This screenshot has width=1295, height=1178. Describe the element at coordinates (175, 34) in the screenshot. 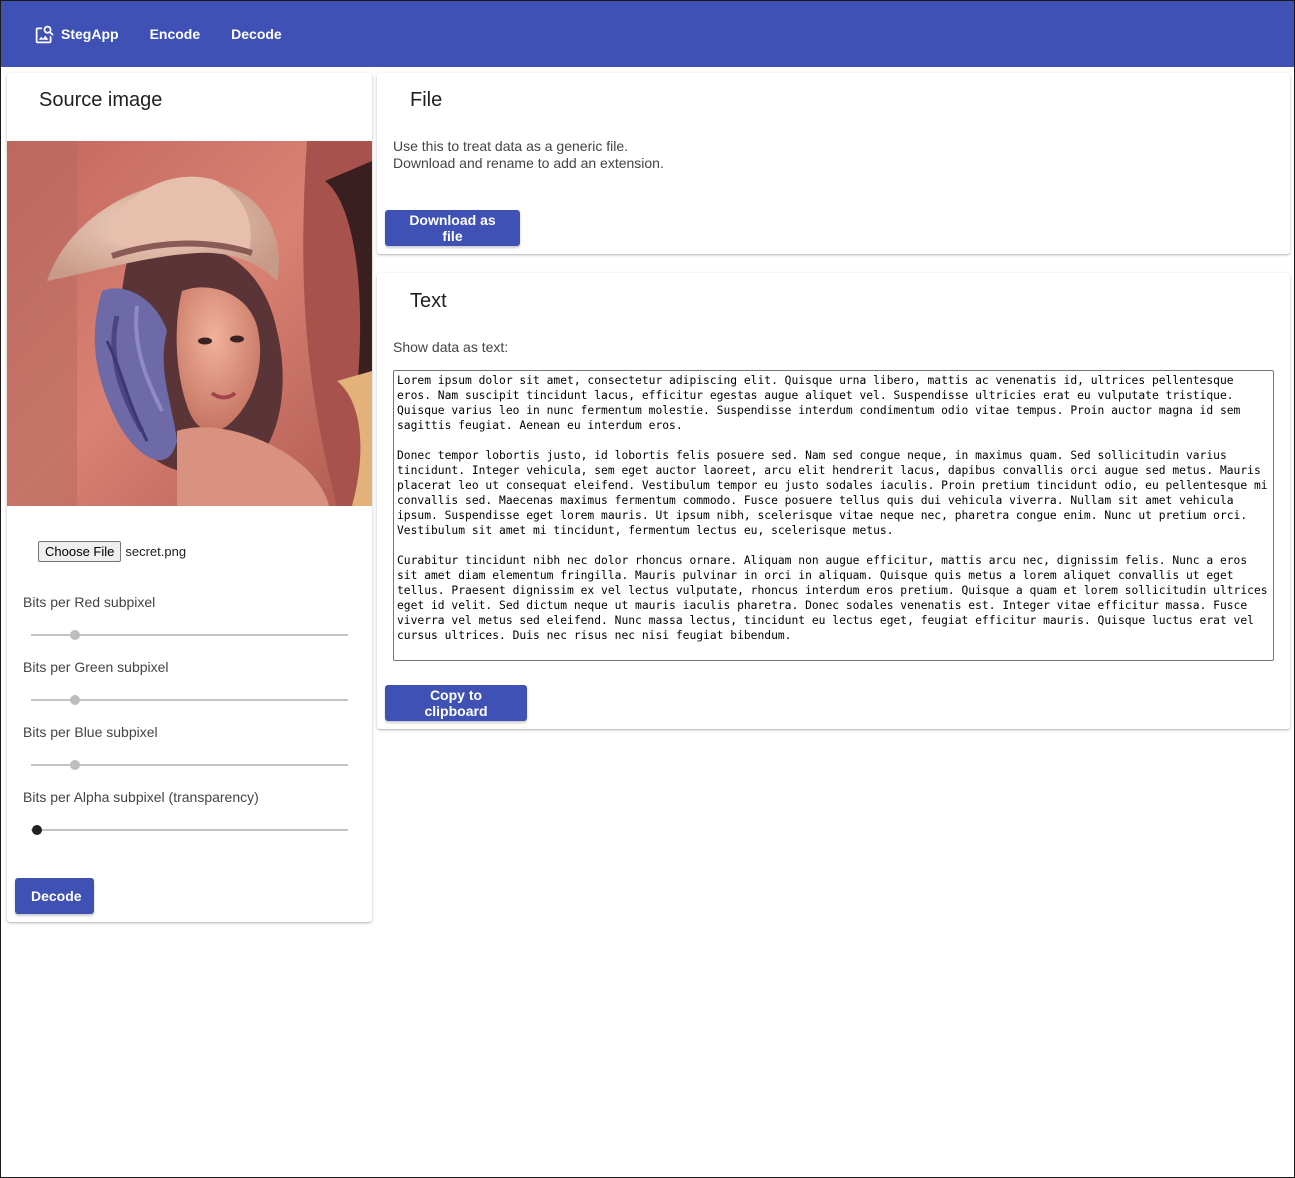

I see `nav-encode-link: Encode` at that location.